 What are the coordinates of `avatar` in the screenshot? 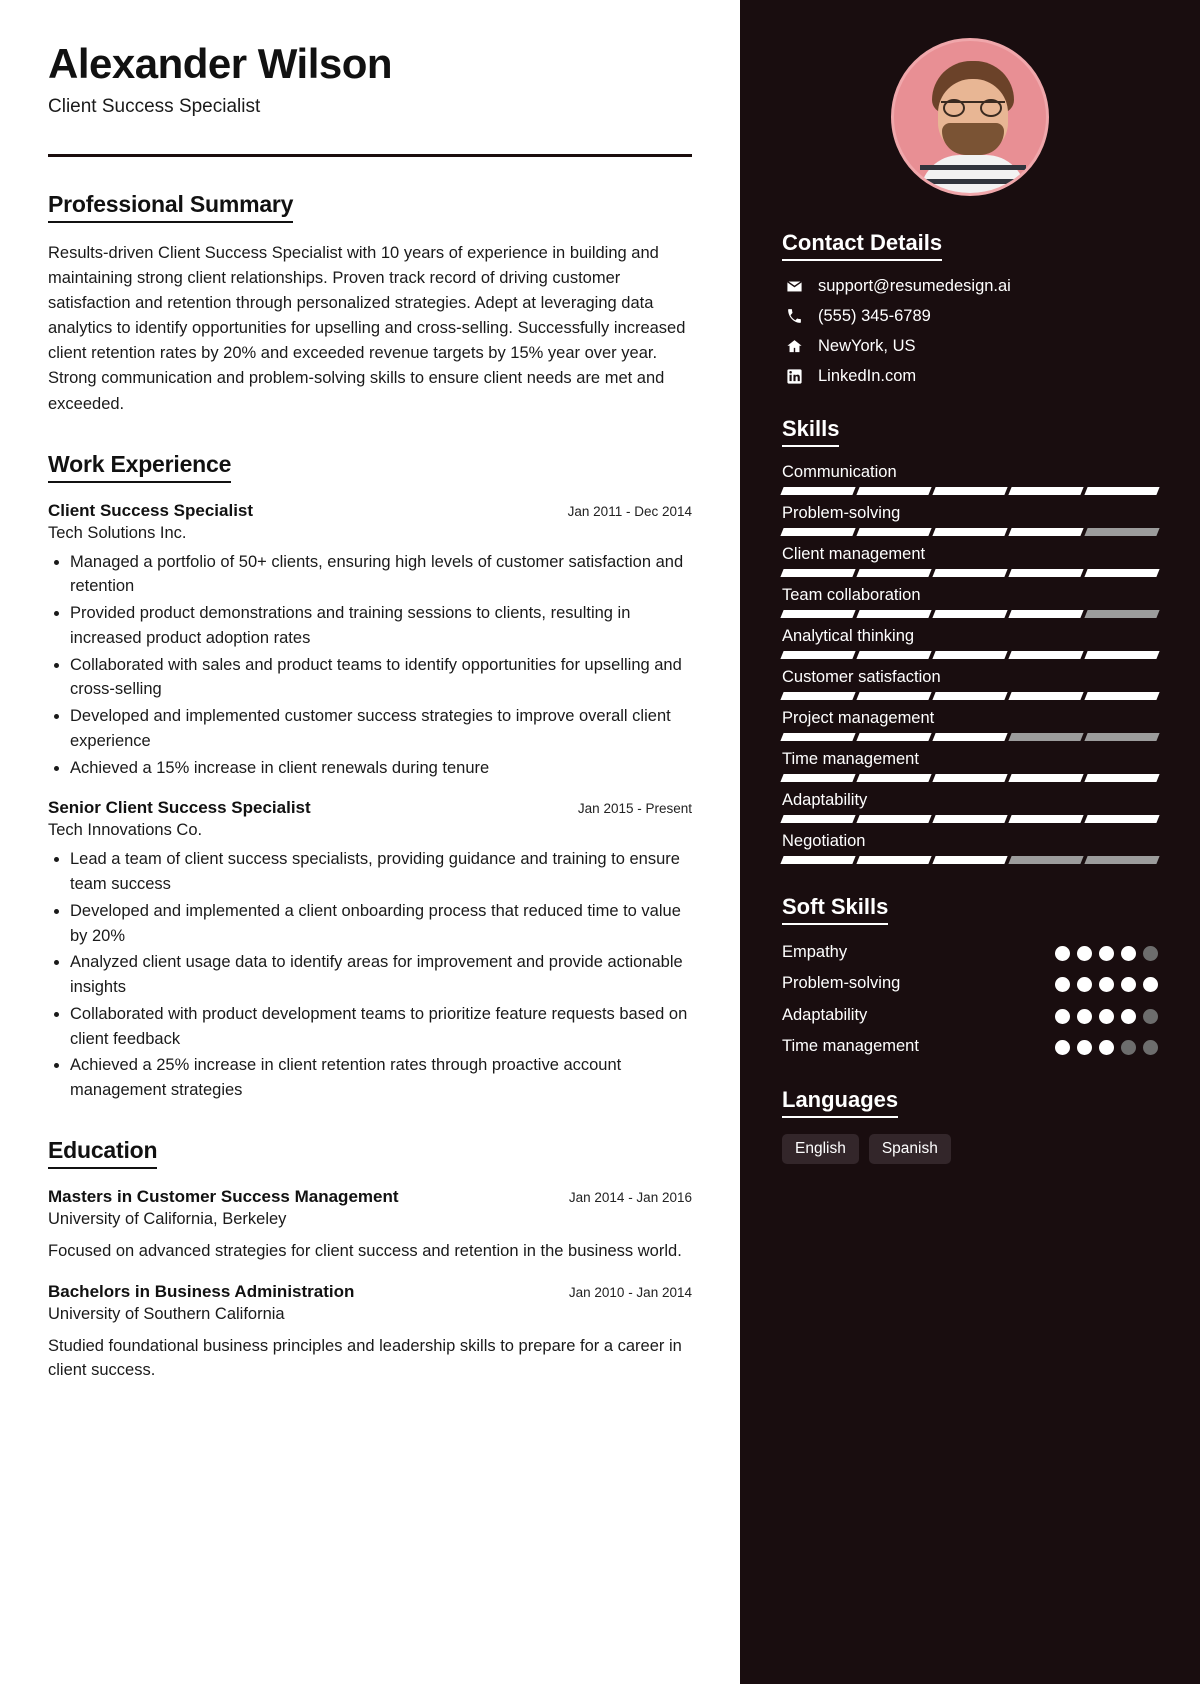 It's located at (970, 117).